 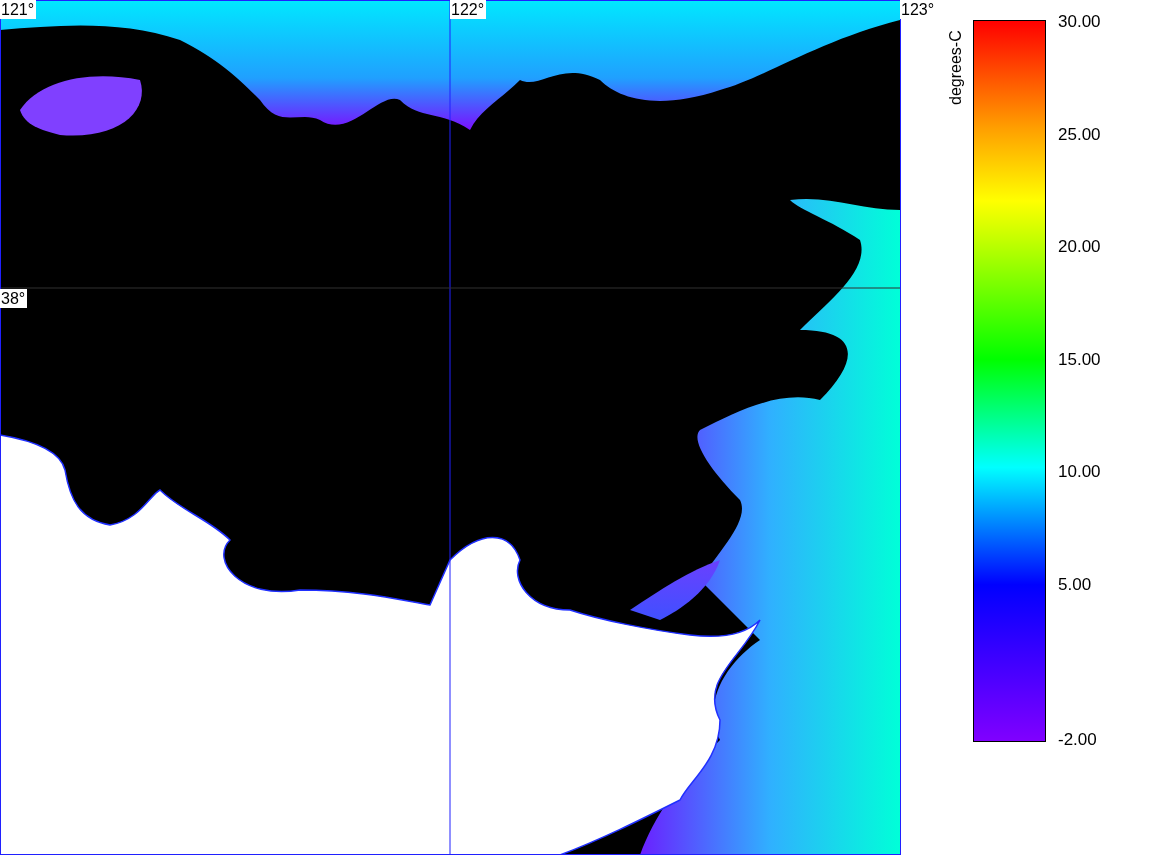 What do you see at coordinates (468, 9) in the screenshot?
I see `longitude-label: 122°` at bounding box center [468, 9].